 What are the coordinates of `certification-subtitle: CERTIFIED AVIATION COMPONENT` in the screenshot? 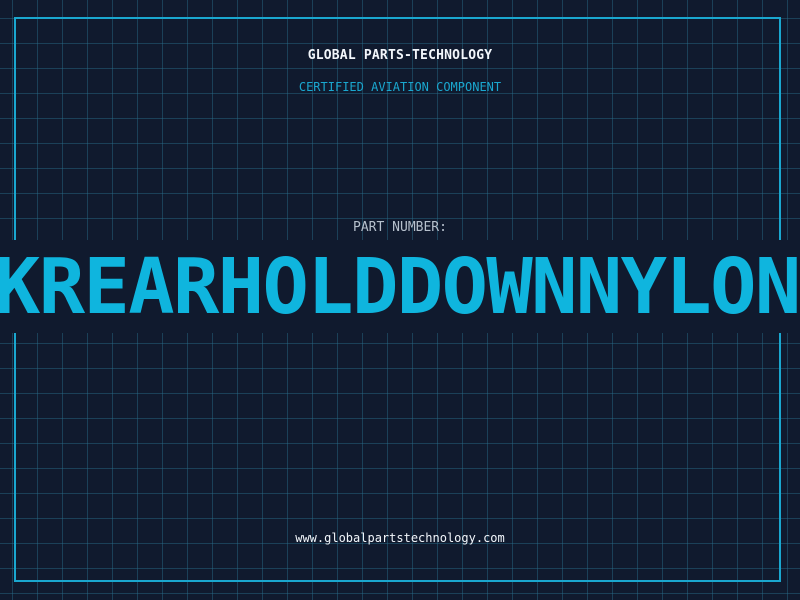 It's located at (400, 87).